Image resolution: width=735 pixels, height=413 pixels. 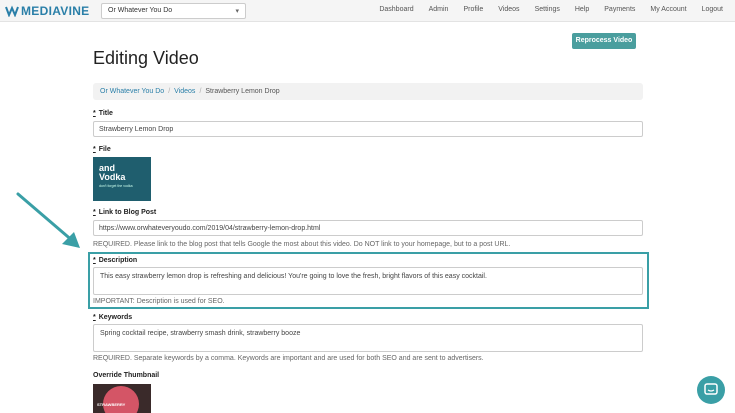 What do you see at coordinates (49, 222) in the screenshot?
I see `pointer-arrow-icon` at bounding box center [49, 222].